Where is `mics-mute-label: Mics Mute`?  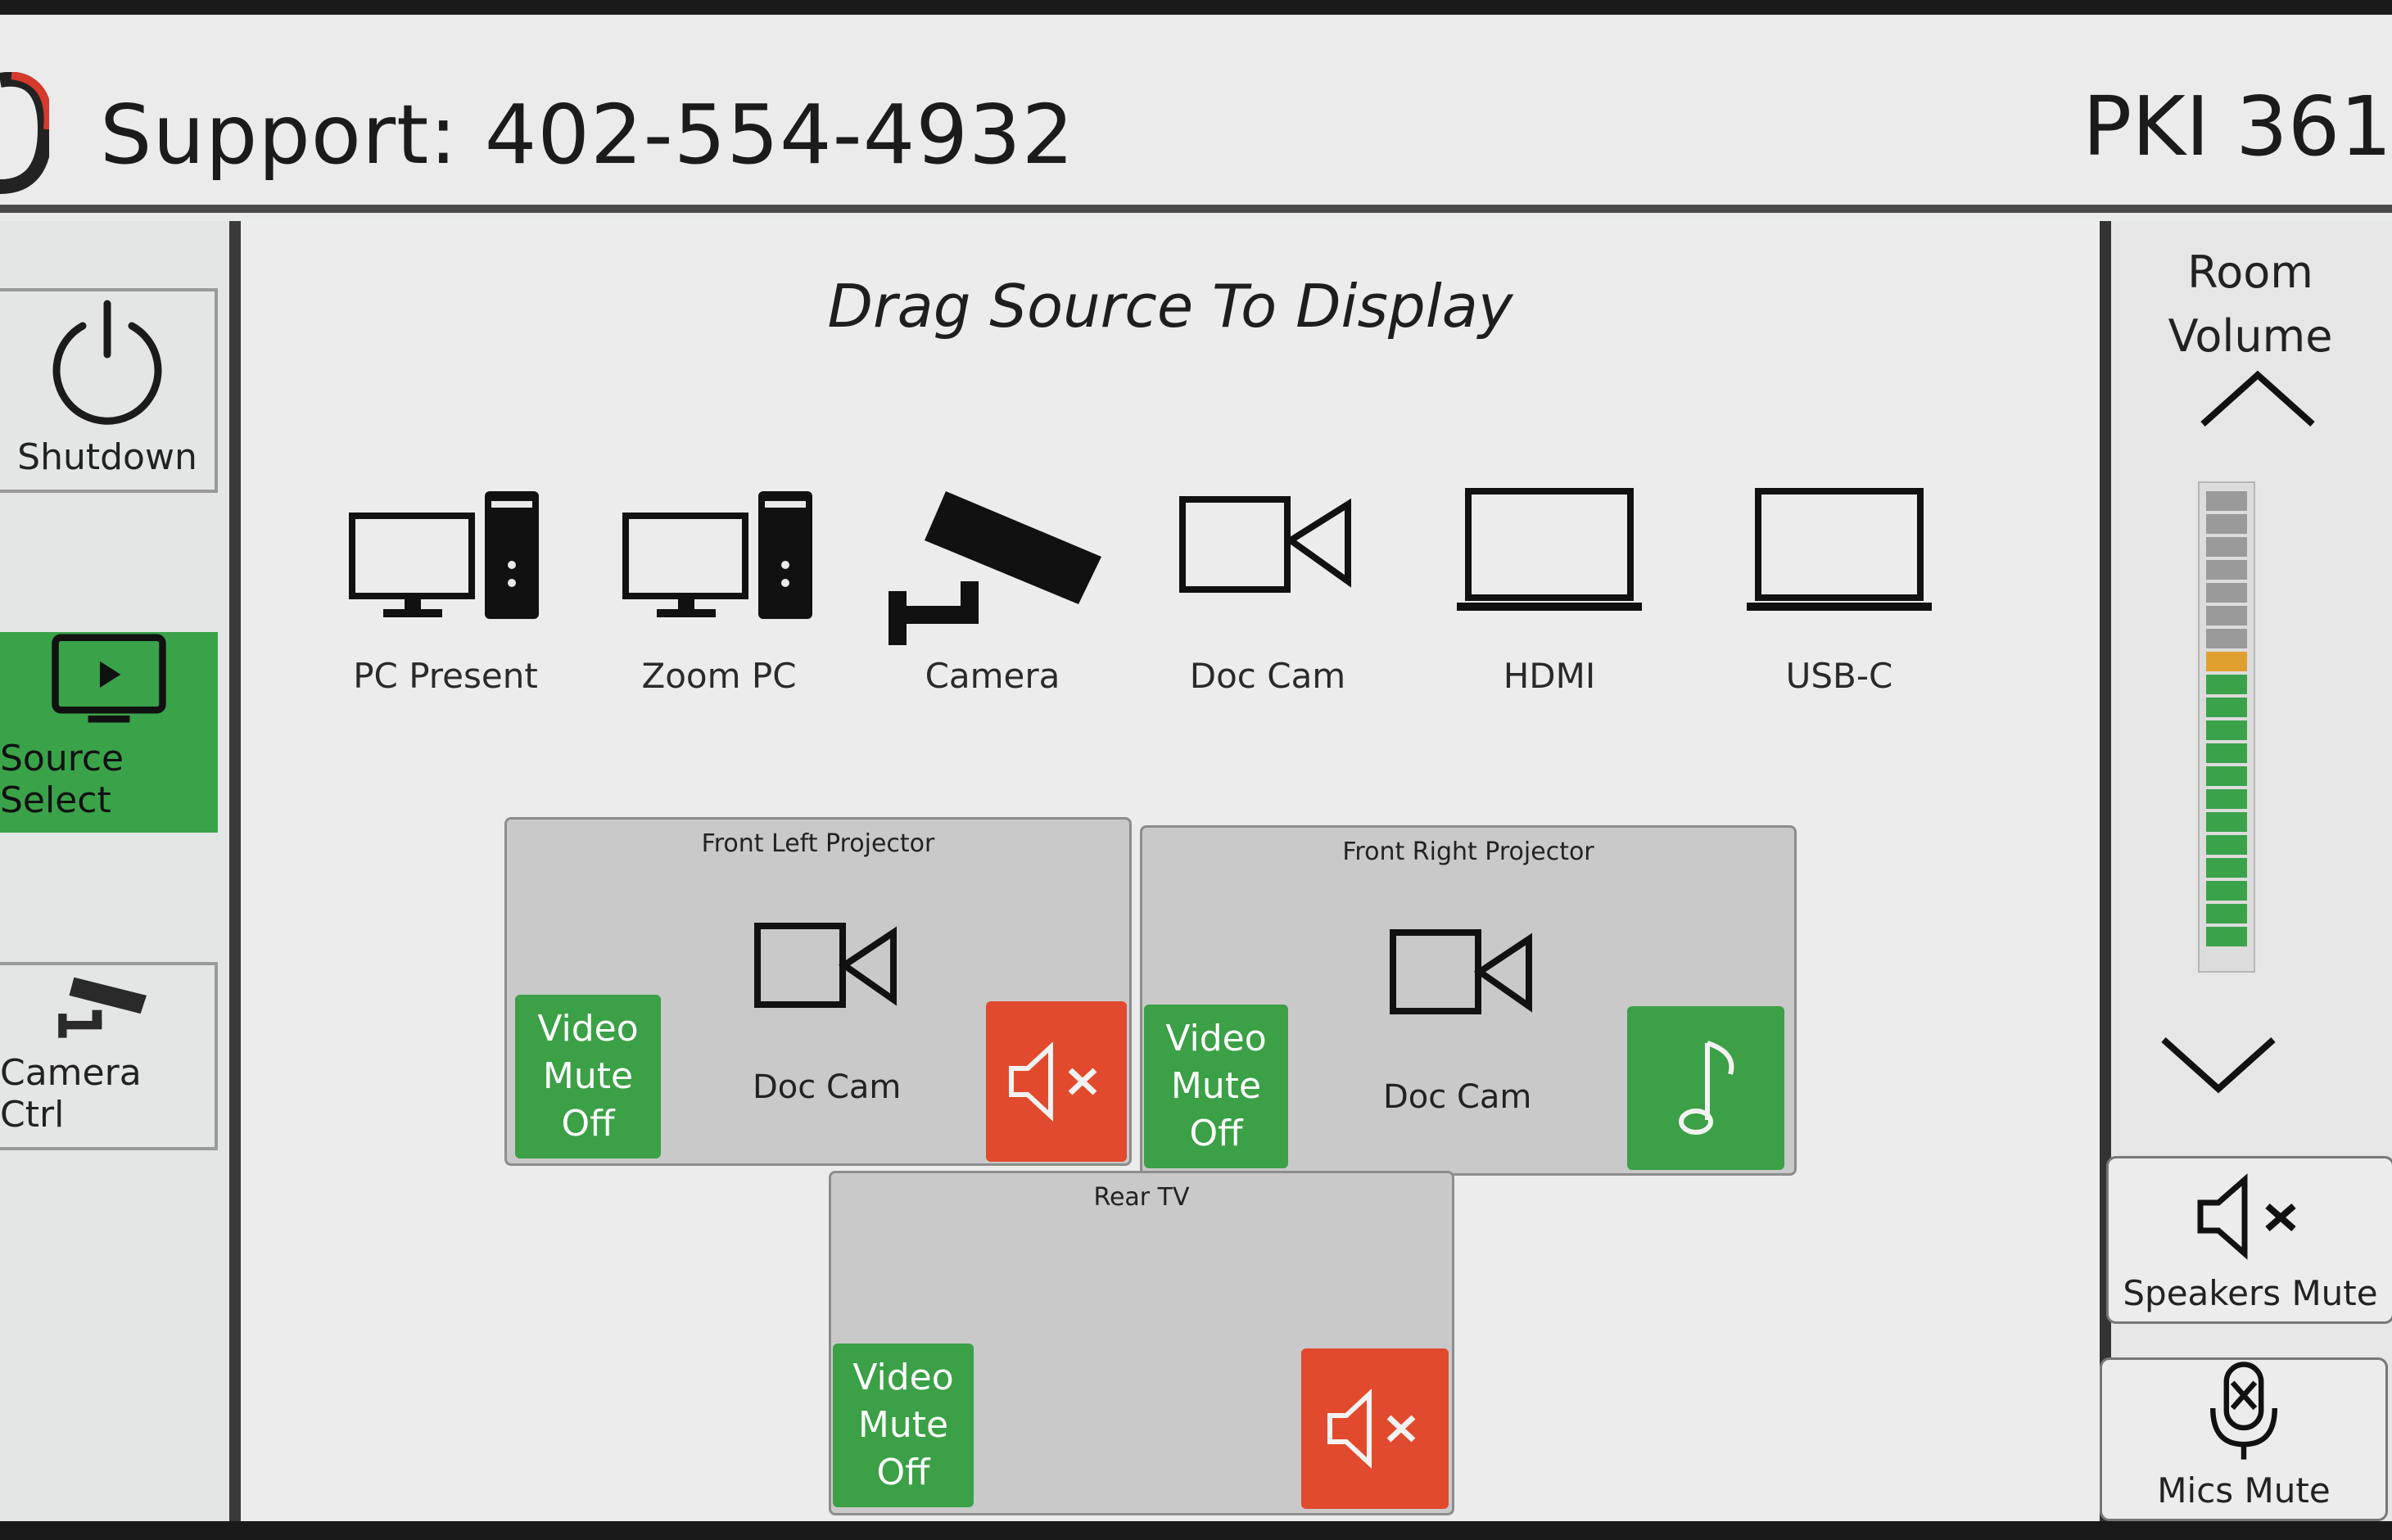
mics-mute-label: Mics Mute is located at coordinates (2244, 1490).